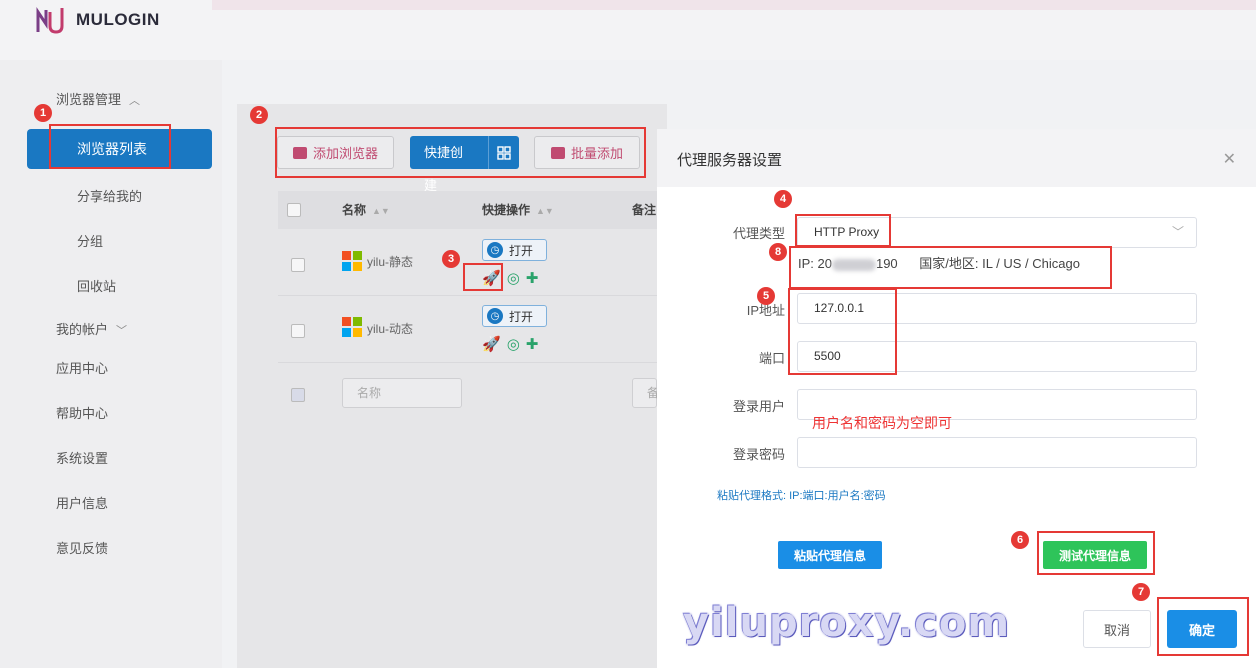  What do you see at coordinates (734, 5) in the screenshot?
I see `header-strip` at bounding box center [734, 5].